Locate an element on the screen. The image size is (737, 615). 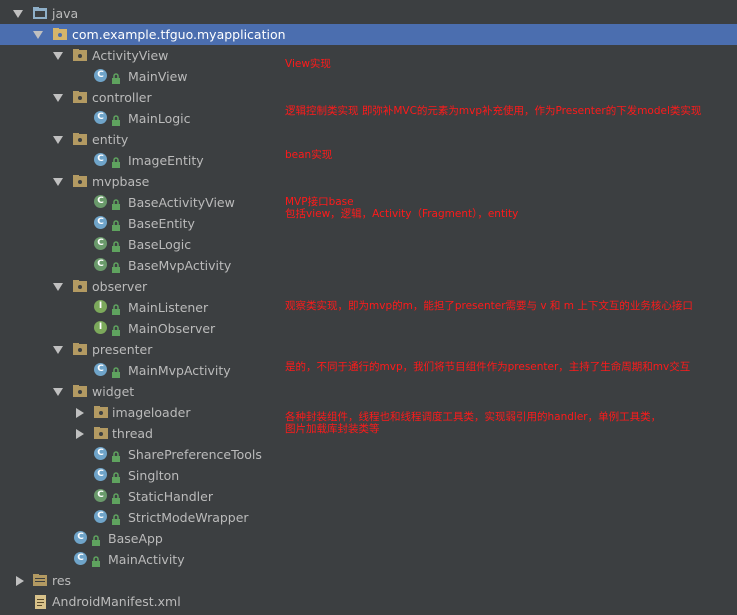
tree-row-statichandler: C StaticHandler is located at coordinates (368, 496).